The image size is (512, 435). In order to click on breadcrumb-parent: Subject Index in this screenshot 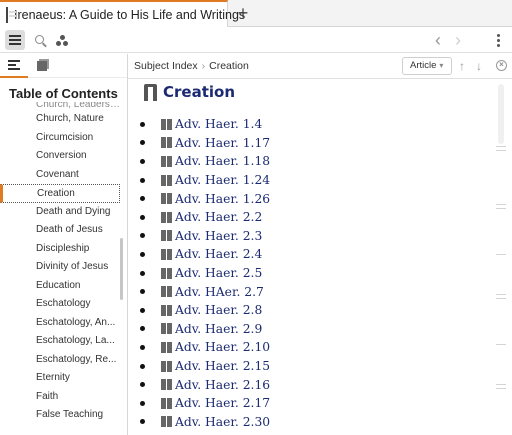, I will do `click(166, 66)`.